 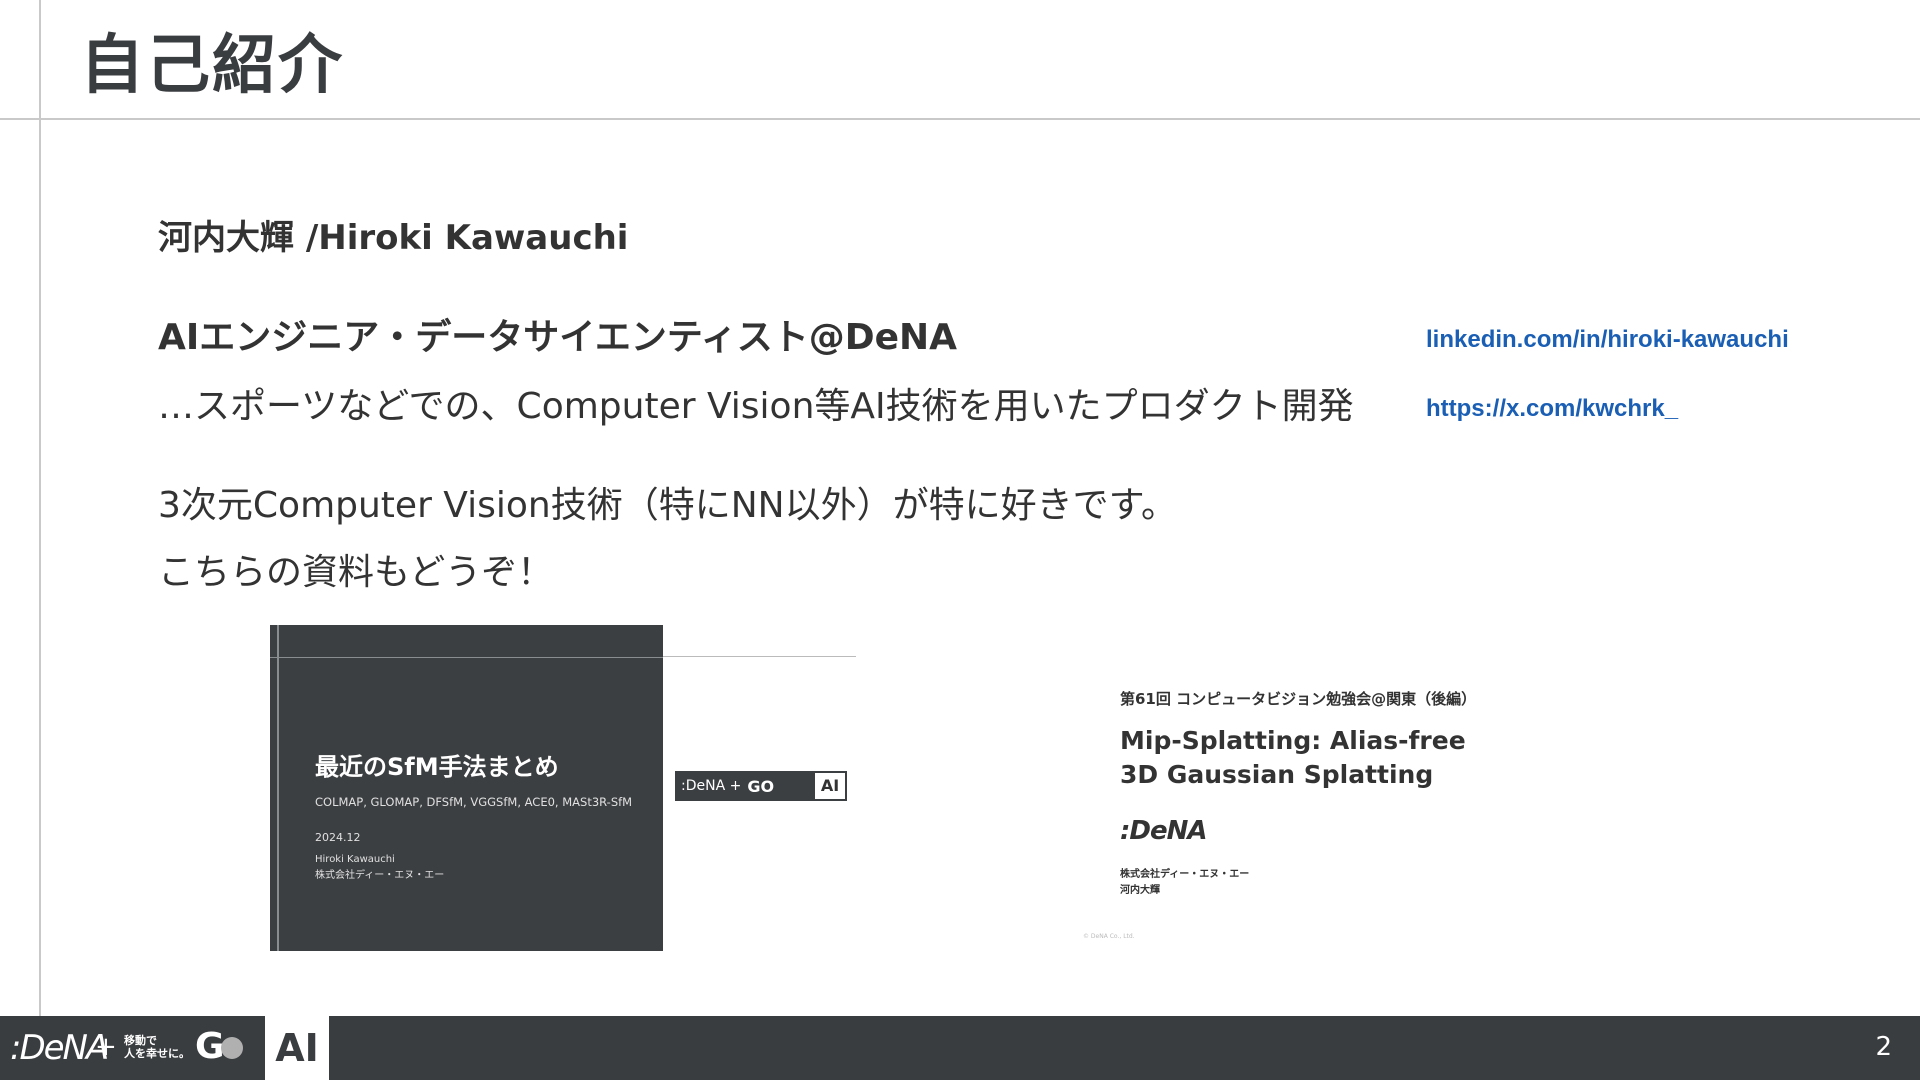 What do you see at coordinates (278, 788) in the screenshot?
I see `thumb1-vertical-line` at bounding box center [278, 788].